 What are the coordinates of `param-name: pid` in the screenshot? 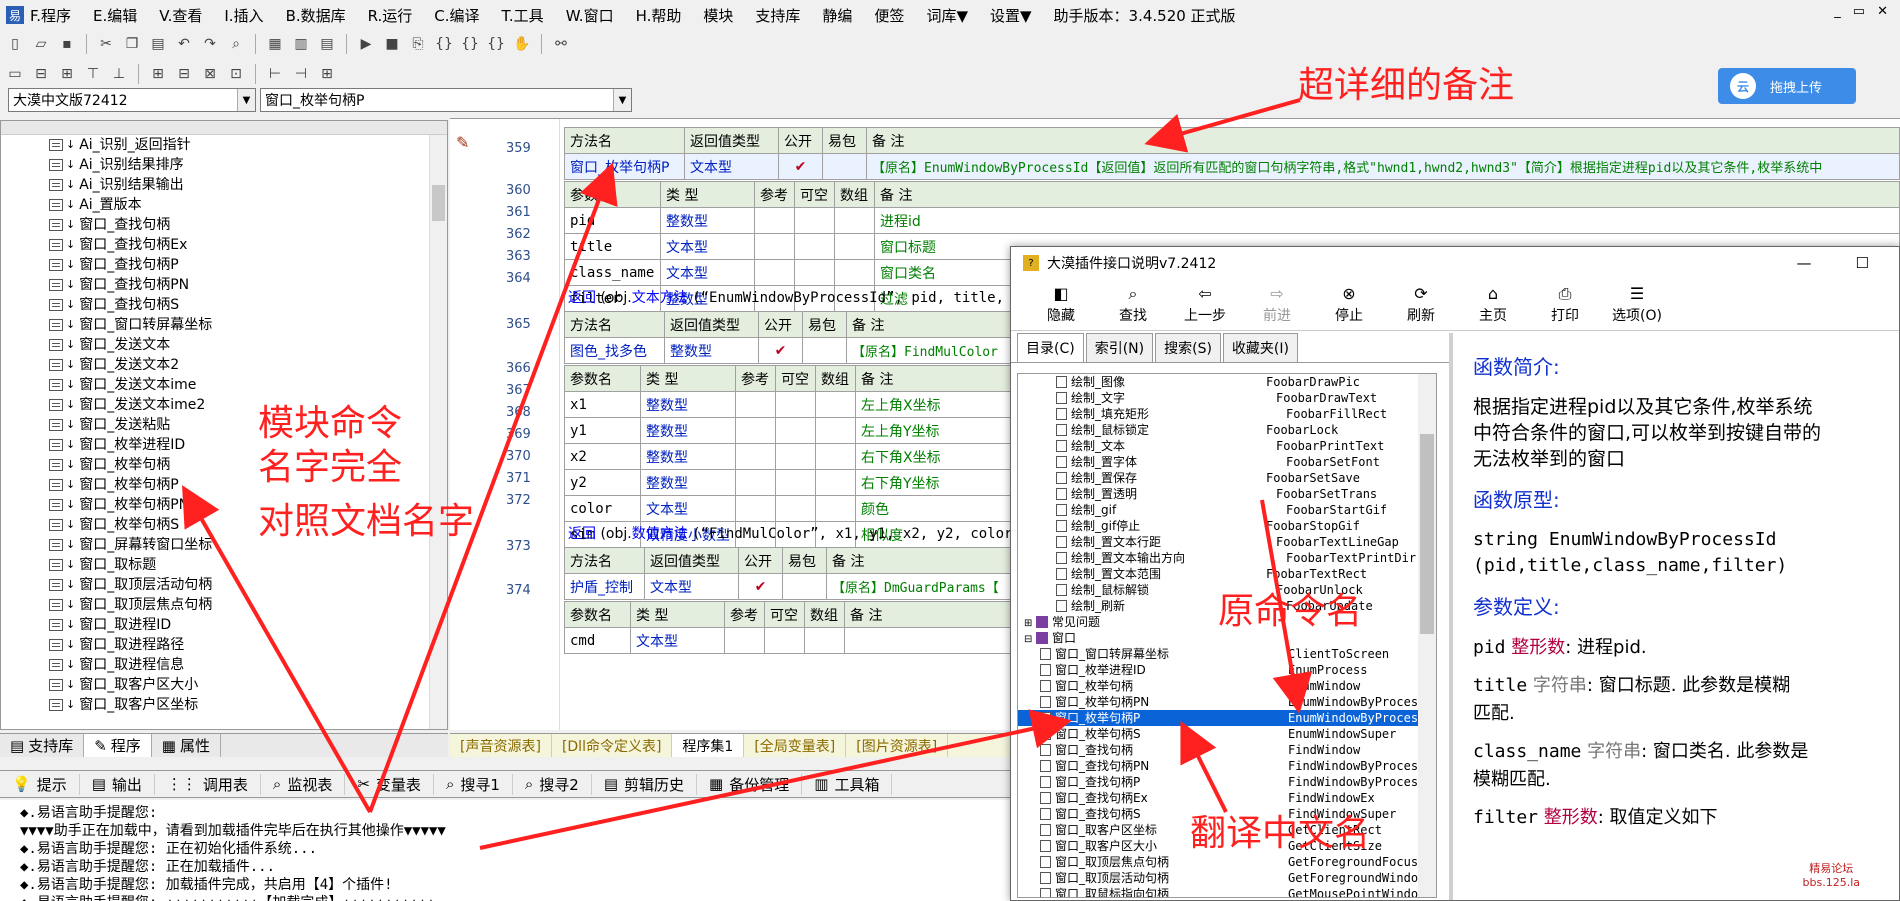 It's located at (612, 220).